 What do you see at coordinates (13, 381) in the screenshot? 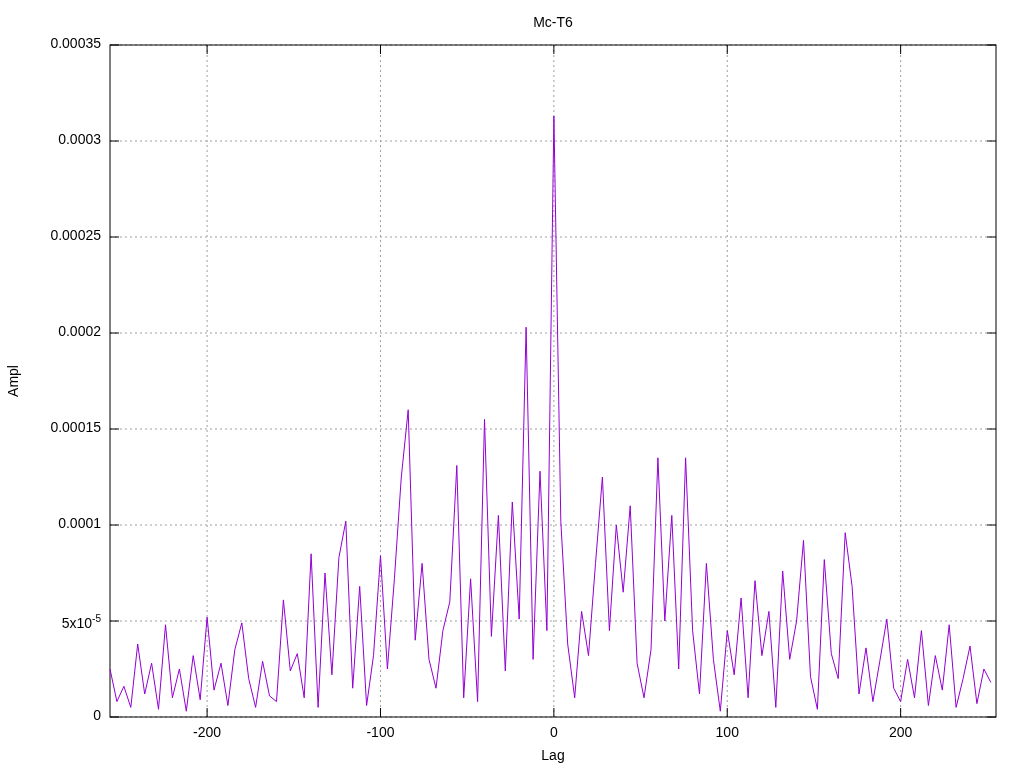
I see `axis-label: Ampl` at bounding box center [13, 381].